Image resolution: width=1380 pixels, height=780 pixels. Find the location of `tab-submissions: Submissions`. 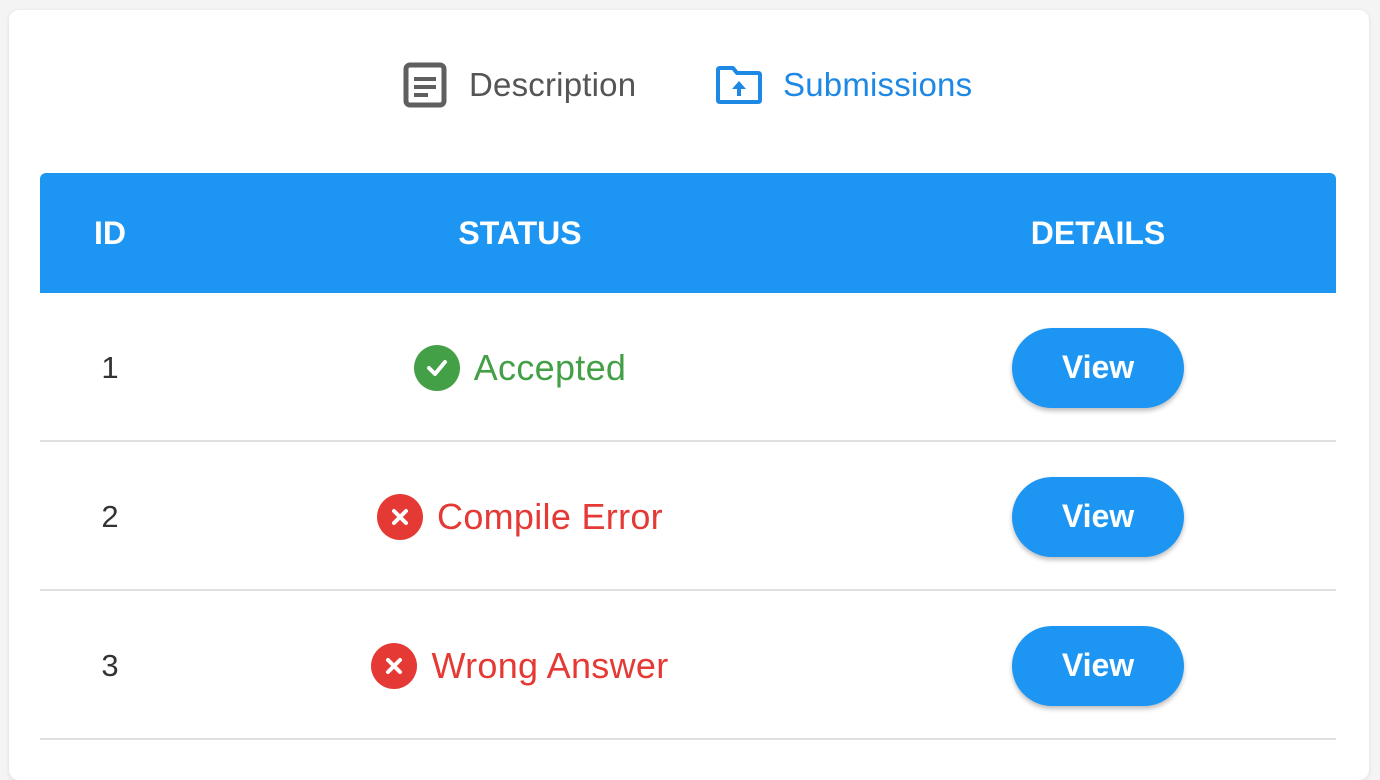

tab-submissions: Submissions is located at coordinates (843, 85).